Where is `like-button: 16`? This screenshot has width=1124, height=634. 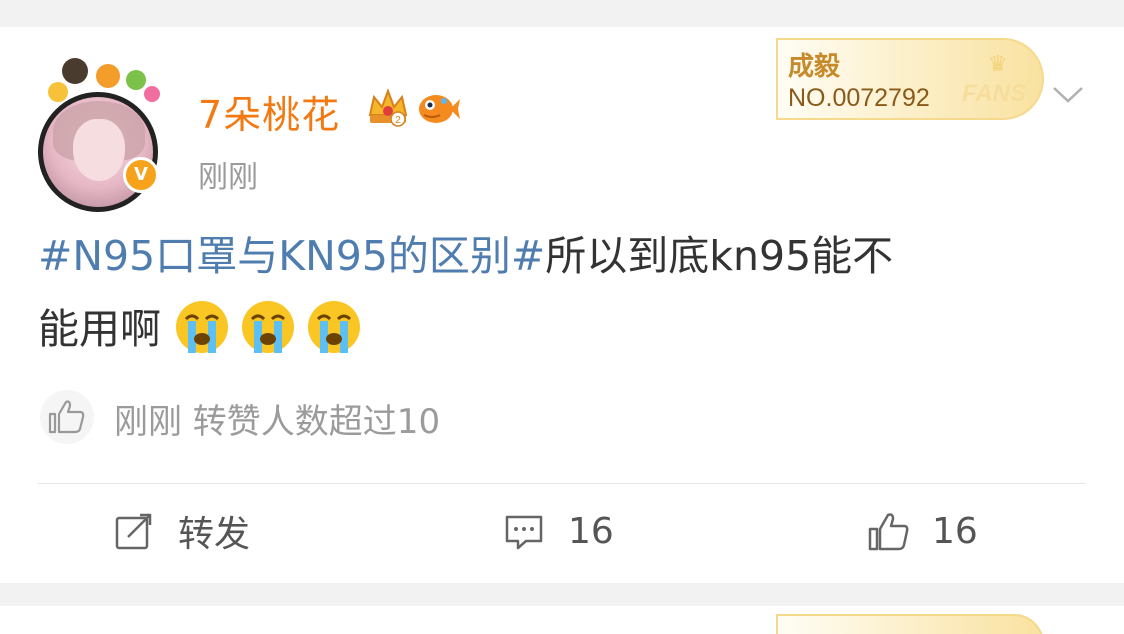 like-button: 16 is located at coordinates (922, 531).